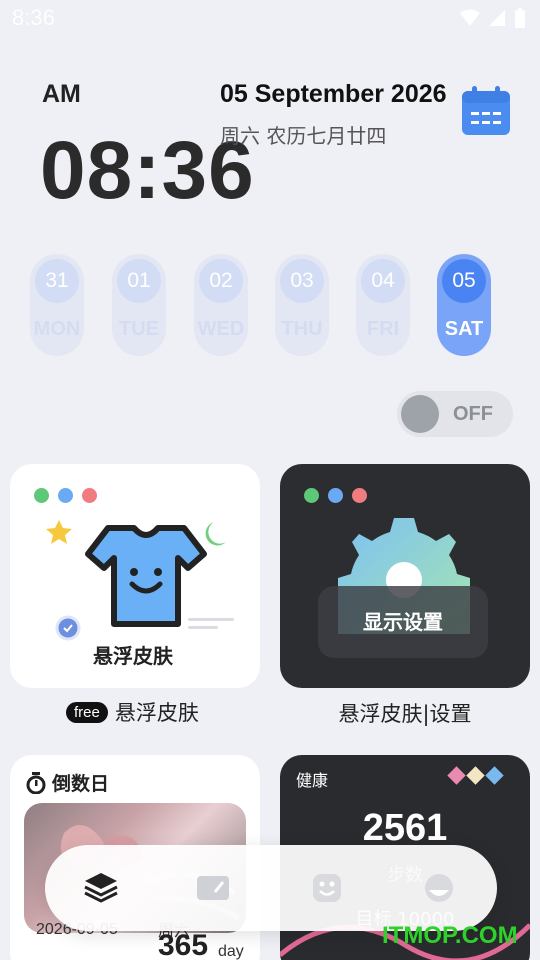  What do you see at coordinates (57, 305) in the screenshot?
I see `day-pill-mon: 31 MON` at bounding box center [57, 305].